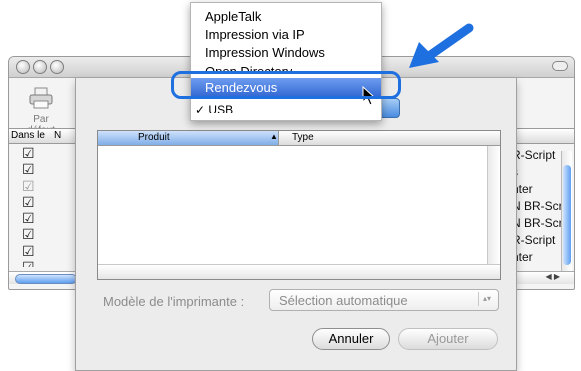 Image resolution: width=581 pixels, height=371 pixels. What do you see at coordinates (154, 137) in the screenshot?
I see `column-product-label: Produit` at bounding box center [154, 137].